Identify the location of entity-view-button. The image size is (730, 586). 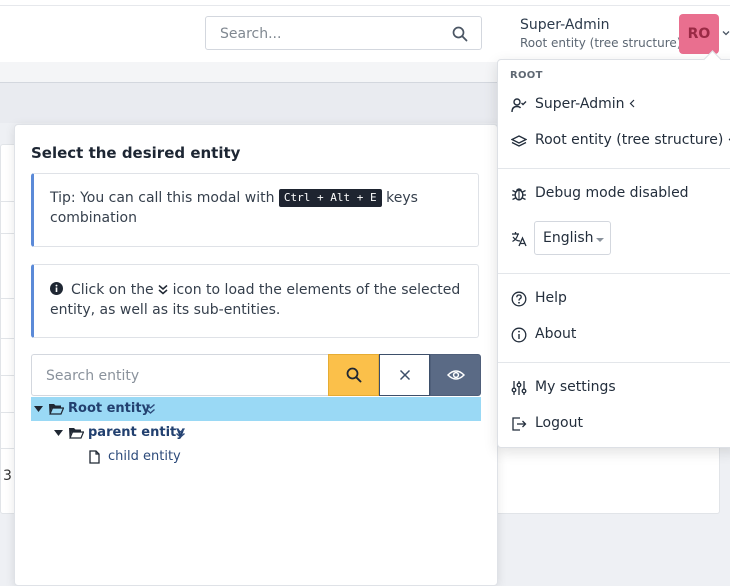
(455, 375).